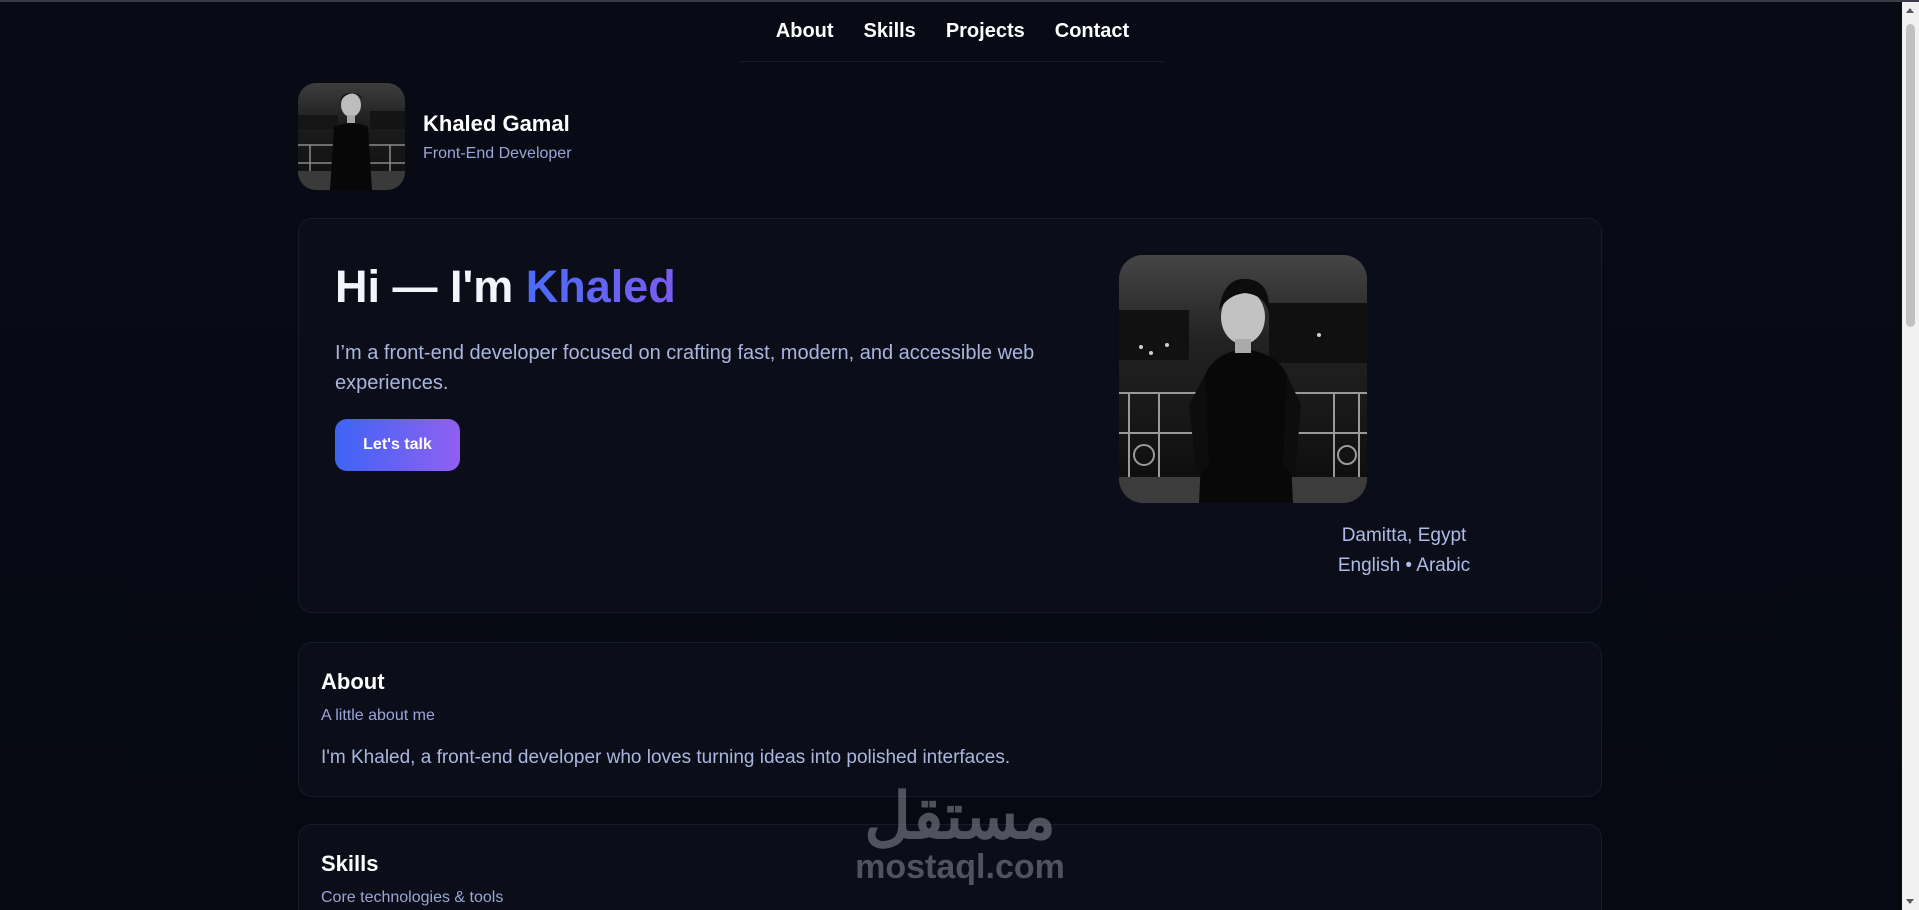  Describe the element at coordinates (397, 445) in the screenshot. I see `lets-talk-button: Let's talk` at that location.